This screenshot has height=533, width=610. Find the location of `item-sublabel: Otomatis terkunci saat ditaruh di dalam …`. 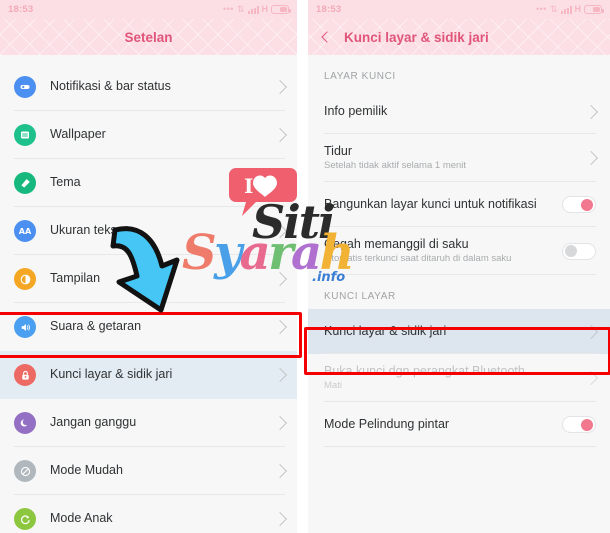

item-sublabel: Otomatis terkunci saat ditaruh di dalam … is located at coordinates (418, 259).